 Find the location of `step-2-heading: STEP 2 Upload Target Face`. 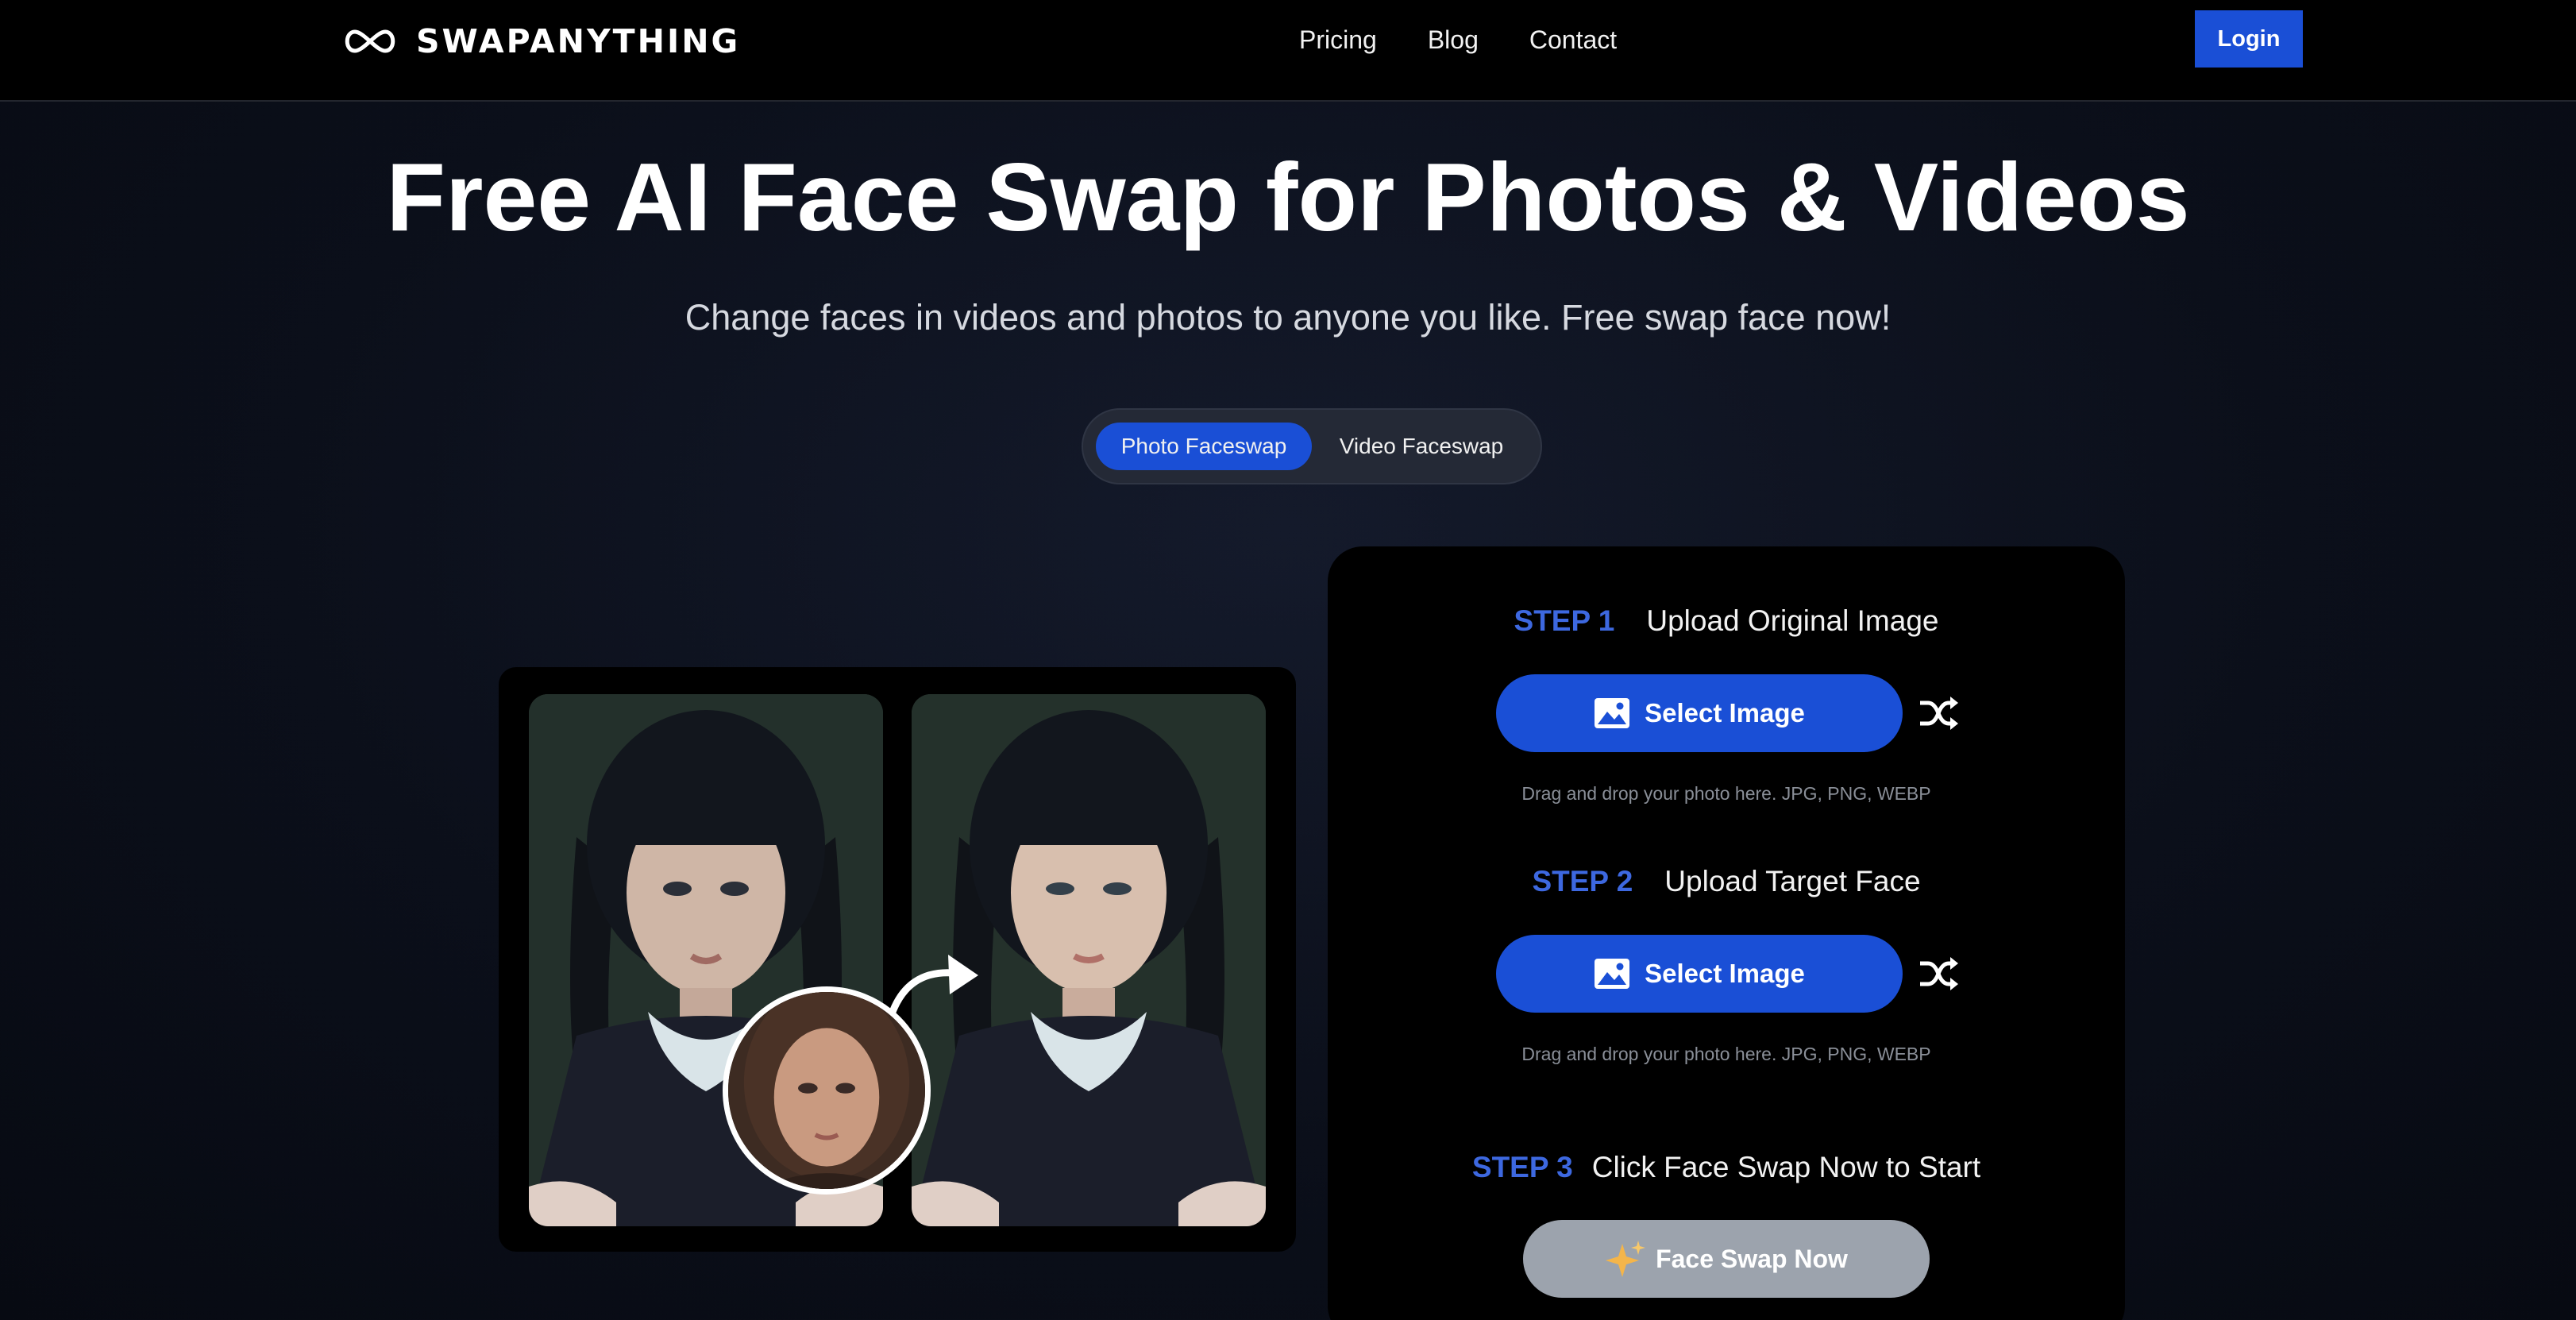

step-2-heading: STEP 2 Upload Target Face is located at coordinates (1726, 882).